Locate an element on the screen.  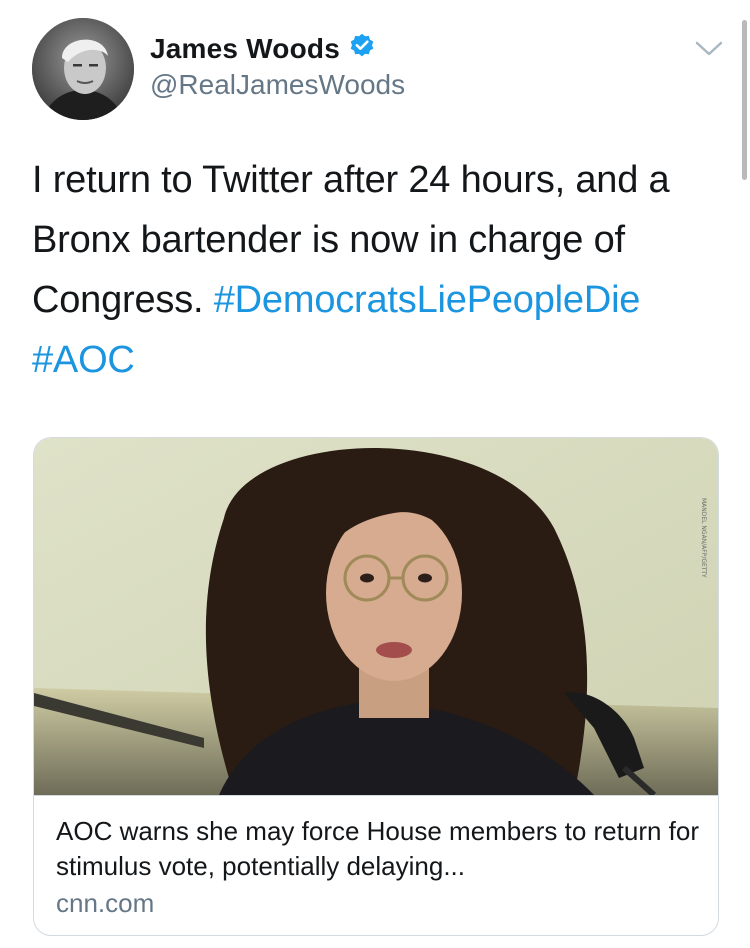
svg-text: MANDEL NGAN/AFP/GETTY is located at coordinates (703, 538).